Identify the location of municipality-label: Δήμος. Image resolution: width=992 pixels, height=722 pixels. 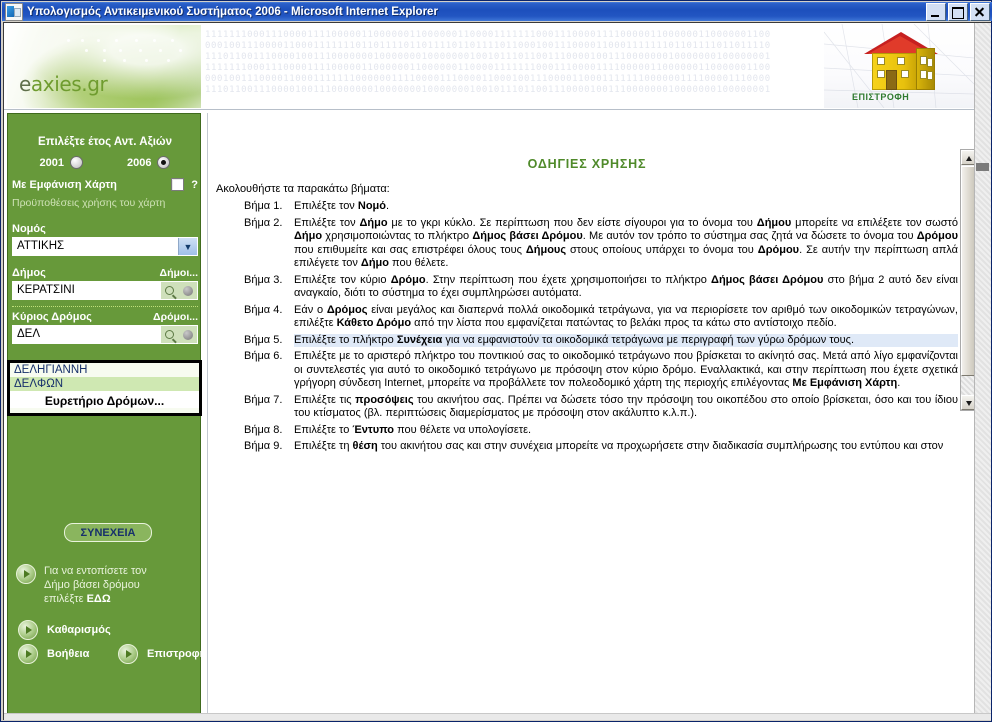
(29, 273).